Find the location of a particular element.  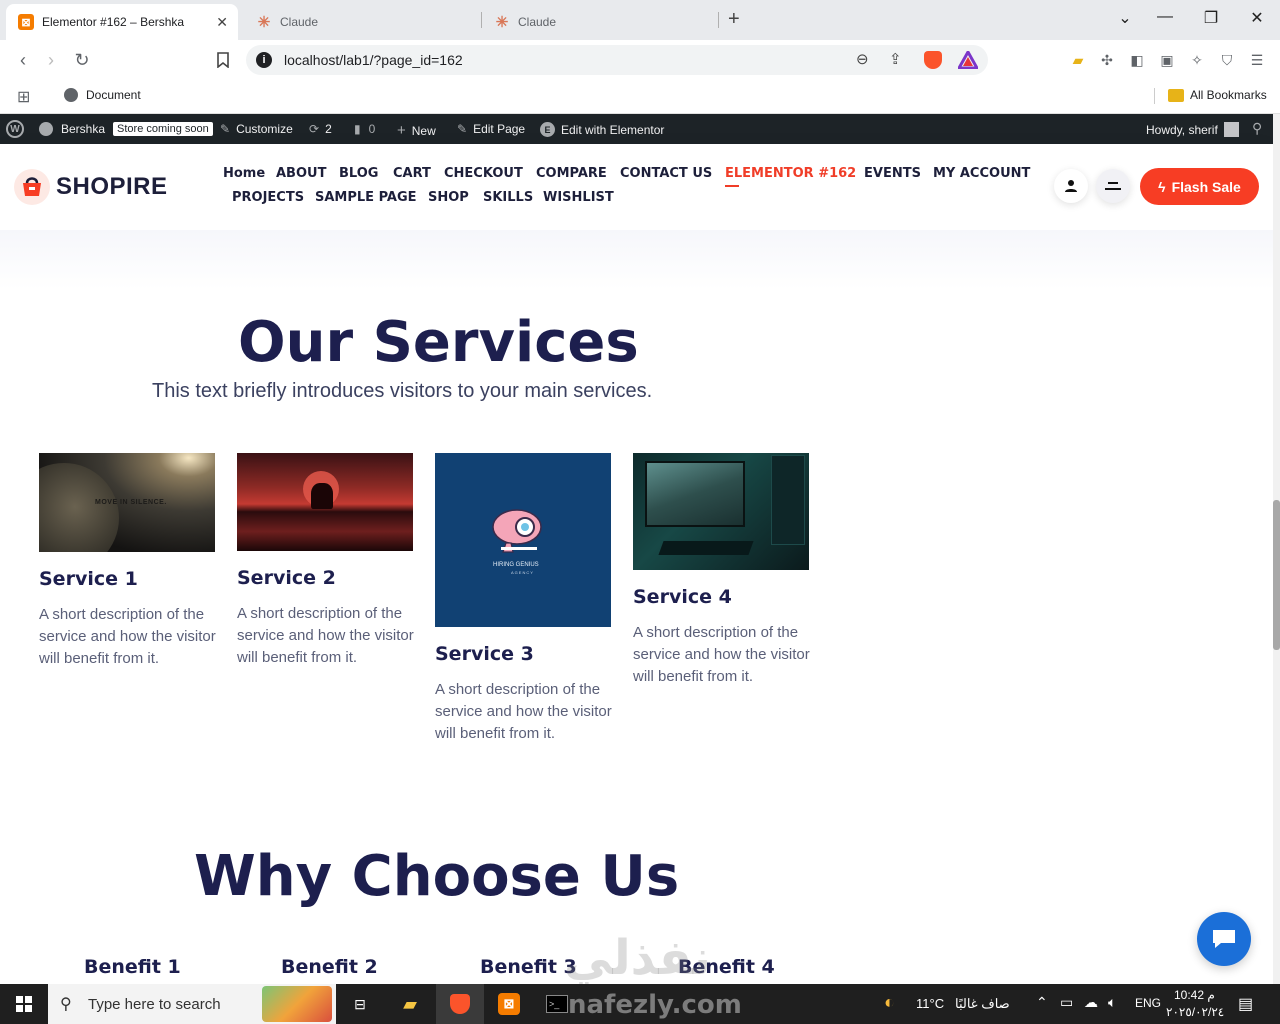

all-bookmarks: All Bookmarks is located at coordinates (1217, 95).